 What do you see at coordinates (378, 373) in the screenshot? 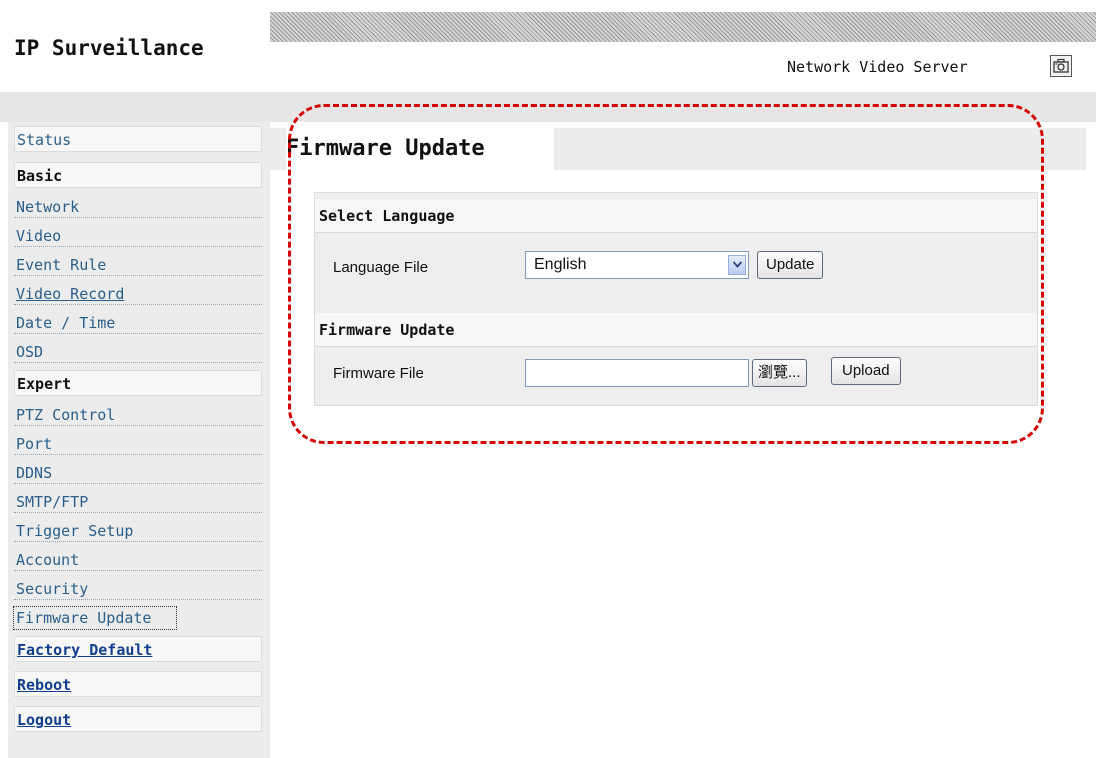
I see `firmware-file-label: Firmware File` at bounding box center [378, 373].